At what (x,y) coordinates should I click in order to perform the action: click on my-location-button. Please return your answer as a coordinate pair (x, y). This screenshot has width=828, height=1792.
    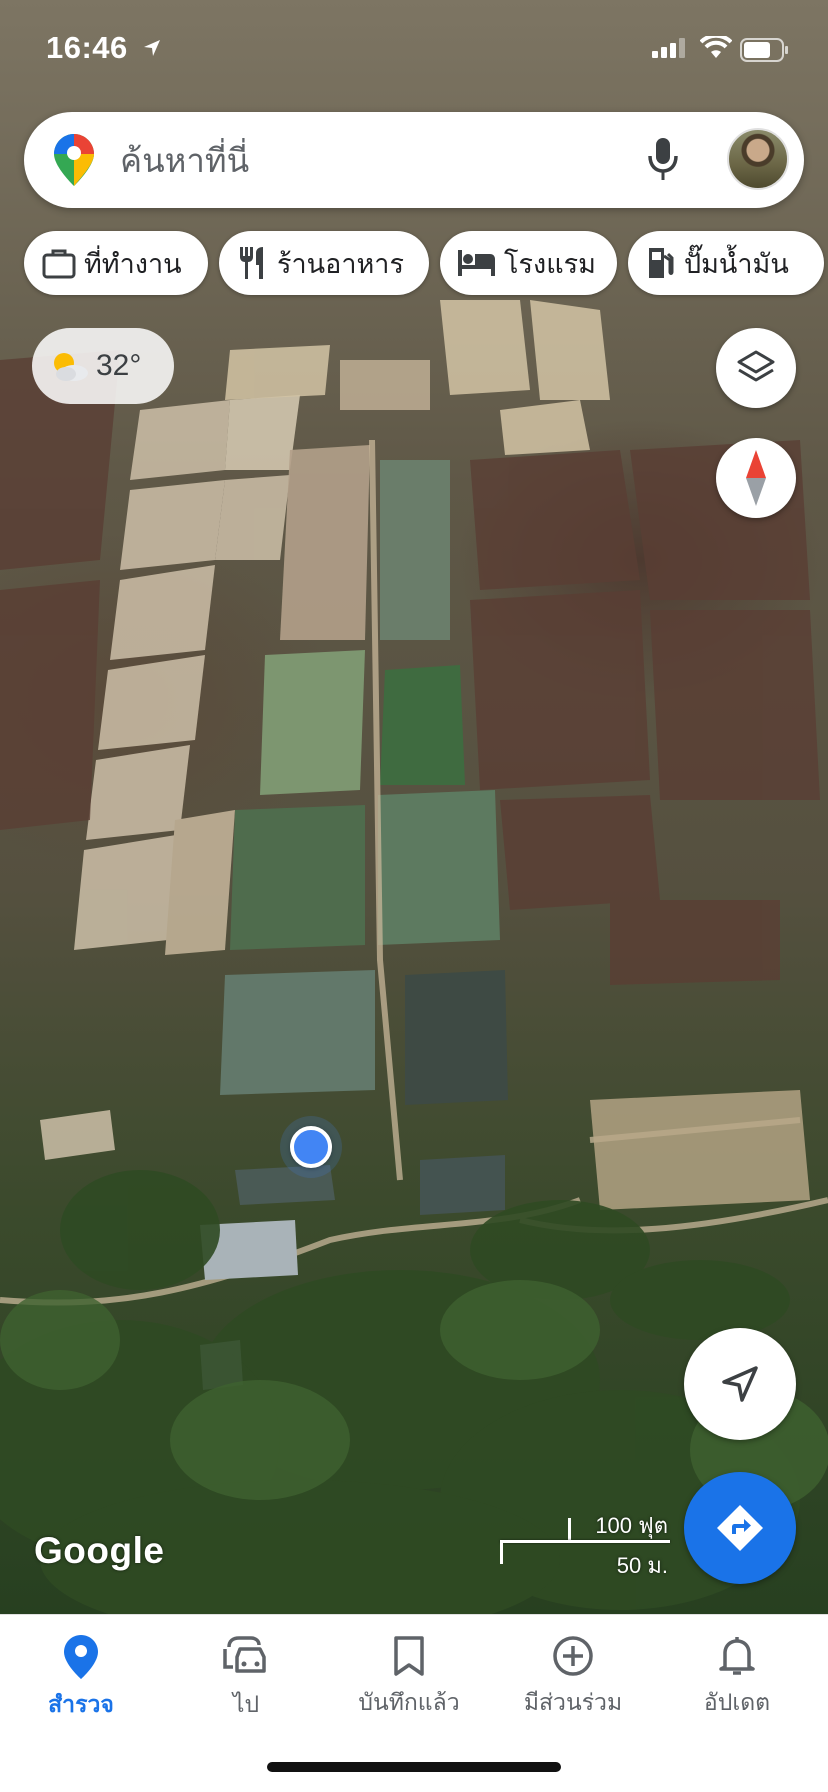
    Looking at the image, I should click on (740, 1384).